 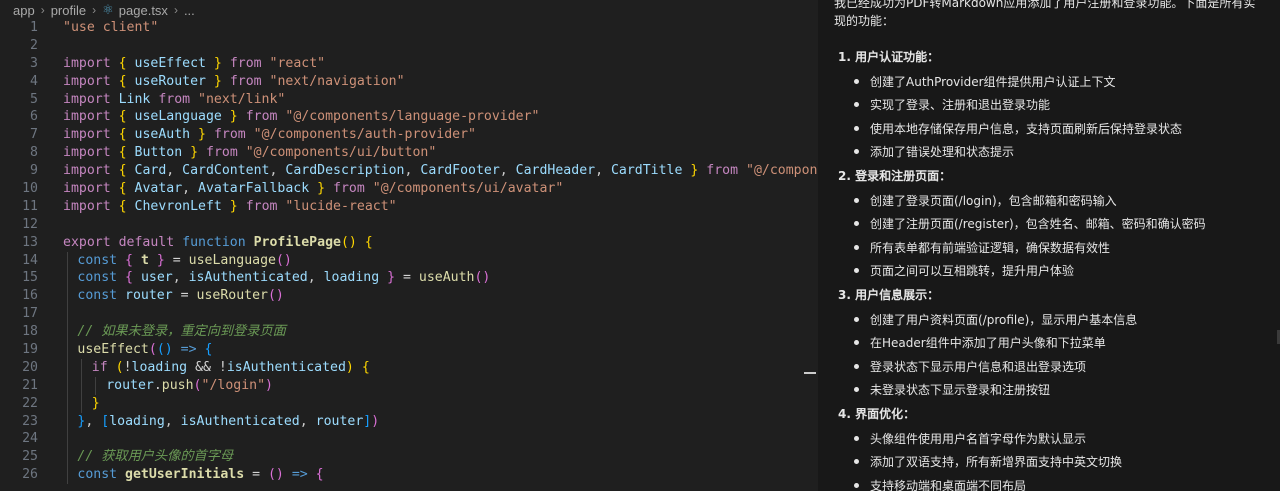 I want to click on react-file-icon: ⚛, so click(x=108, y=9).